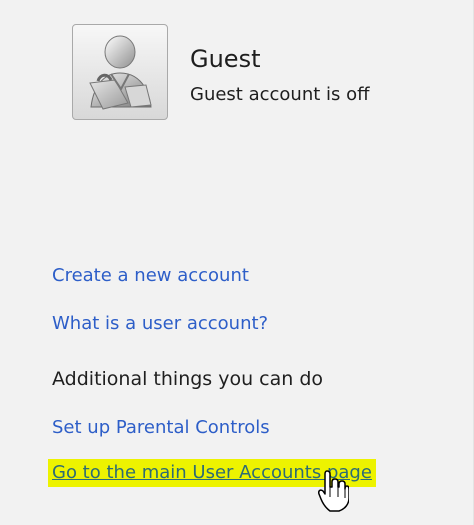 This screenshot has height=525, width=474. What do you see at coordinates (333, 491) in the screenshot?
I see `hand-cursor-icon` at bounding box center [333, 491].